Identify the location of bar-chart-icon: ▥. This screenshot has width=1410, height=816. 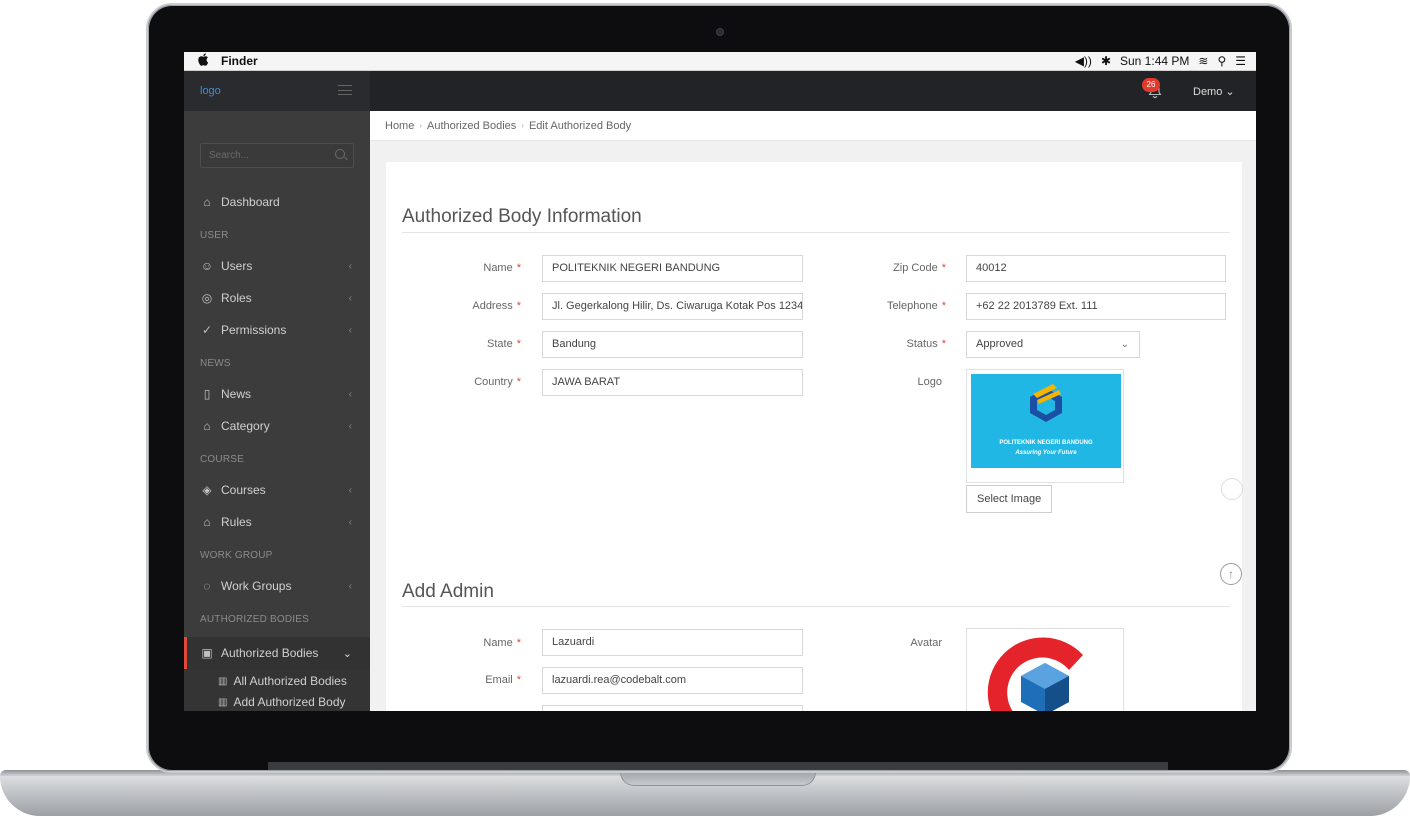
(223, 702).